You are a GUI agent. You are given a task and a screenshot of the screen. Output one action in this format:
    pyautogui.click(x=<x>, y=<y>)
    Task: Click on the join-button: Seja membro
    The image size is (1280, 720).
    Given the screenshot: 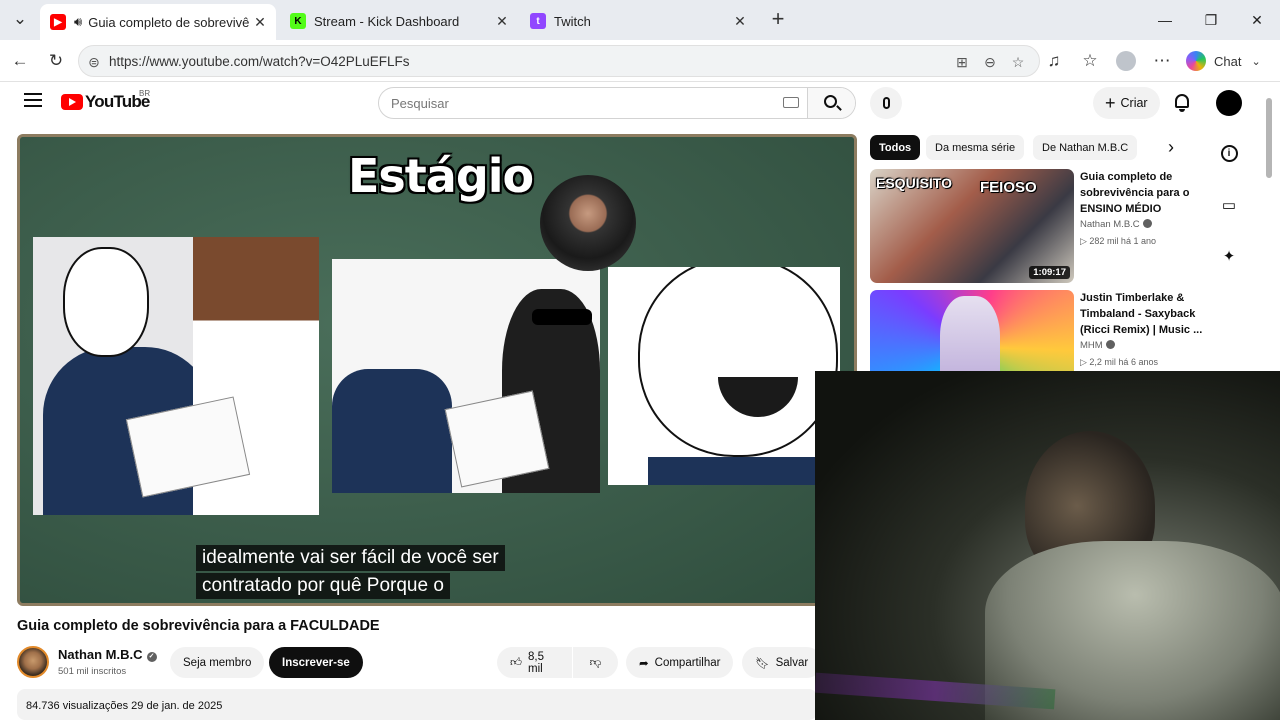 What is the action you would take?
    pyautogui.click(x=217, y=662)
    